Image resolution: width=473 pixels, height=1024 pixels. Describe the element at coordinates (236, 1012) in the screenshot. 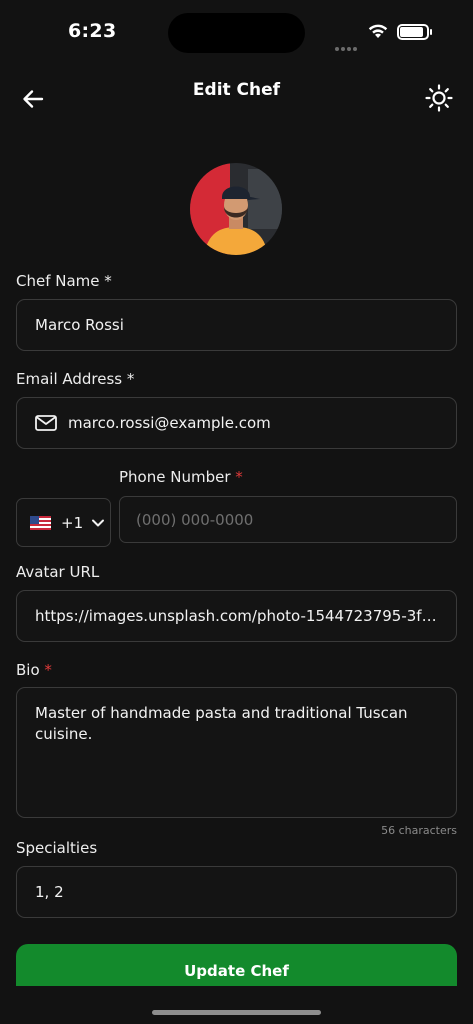

I see `home-indicator` at that location.